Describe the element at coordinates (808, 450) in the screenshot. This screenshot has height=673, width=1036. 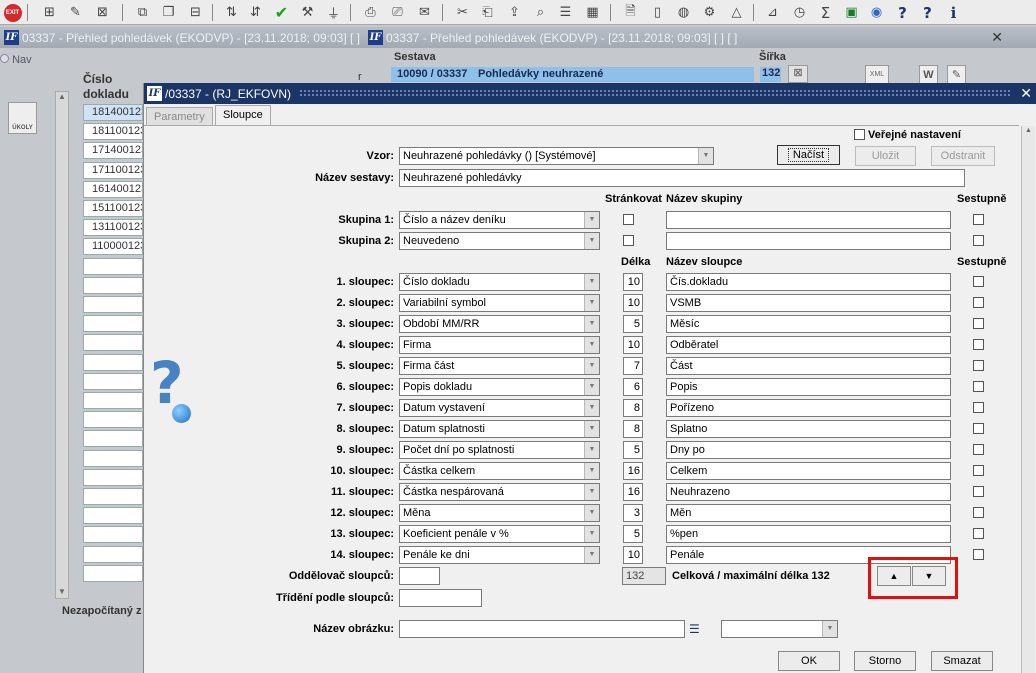
I see `column-name-input: Dny po` at that location.